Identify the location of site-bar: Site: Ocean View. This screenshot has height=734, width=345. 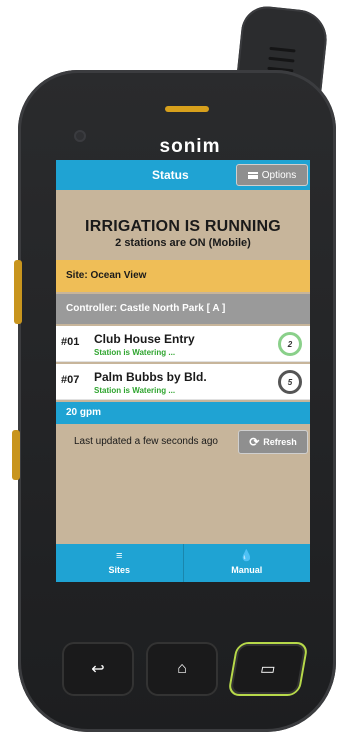
(183, 276).